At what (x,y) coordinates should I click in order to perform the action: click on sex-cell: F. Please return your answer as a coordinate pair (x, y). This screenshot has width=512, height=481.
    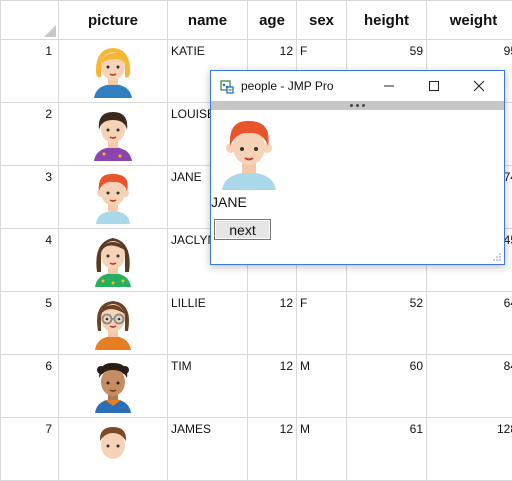
    Looking at the image, I should click on (322, 323).